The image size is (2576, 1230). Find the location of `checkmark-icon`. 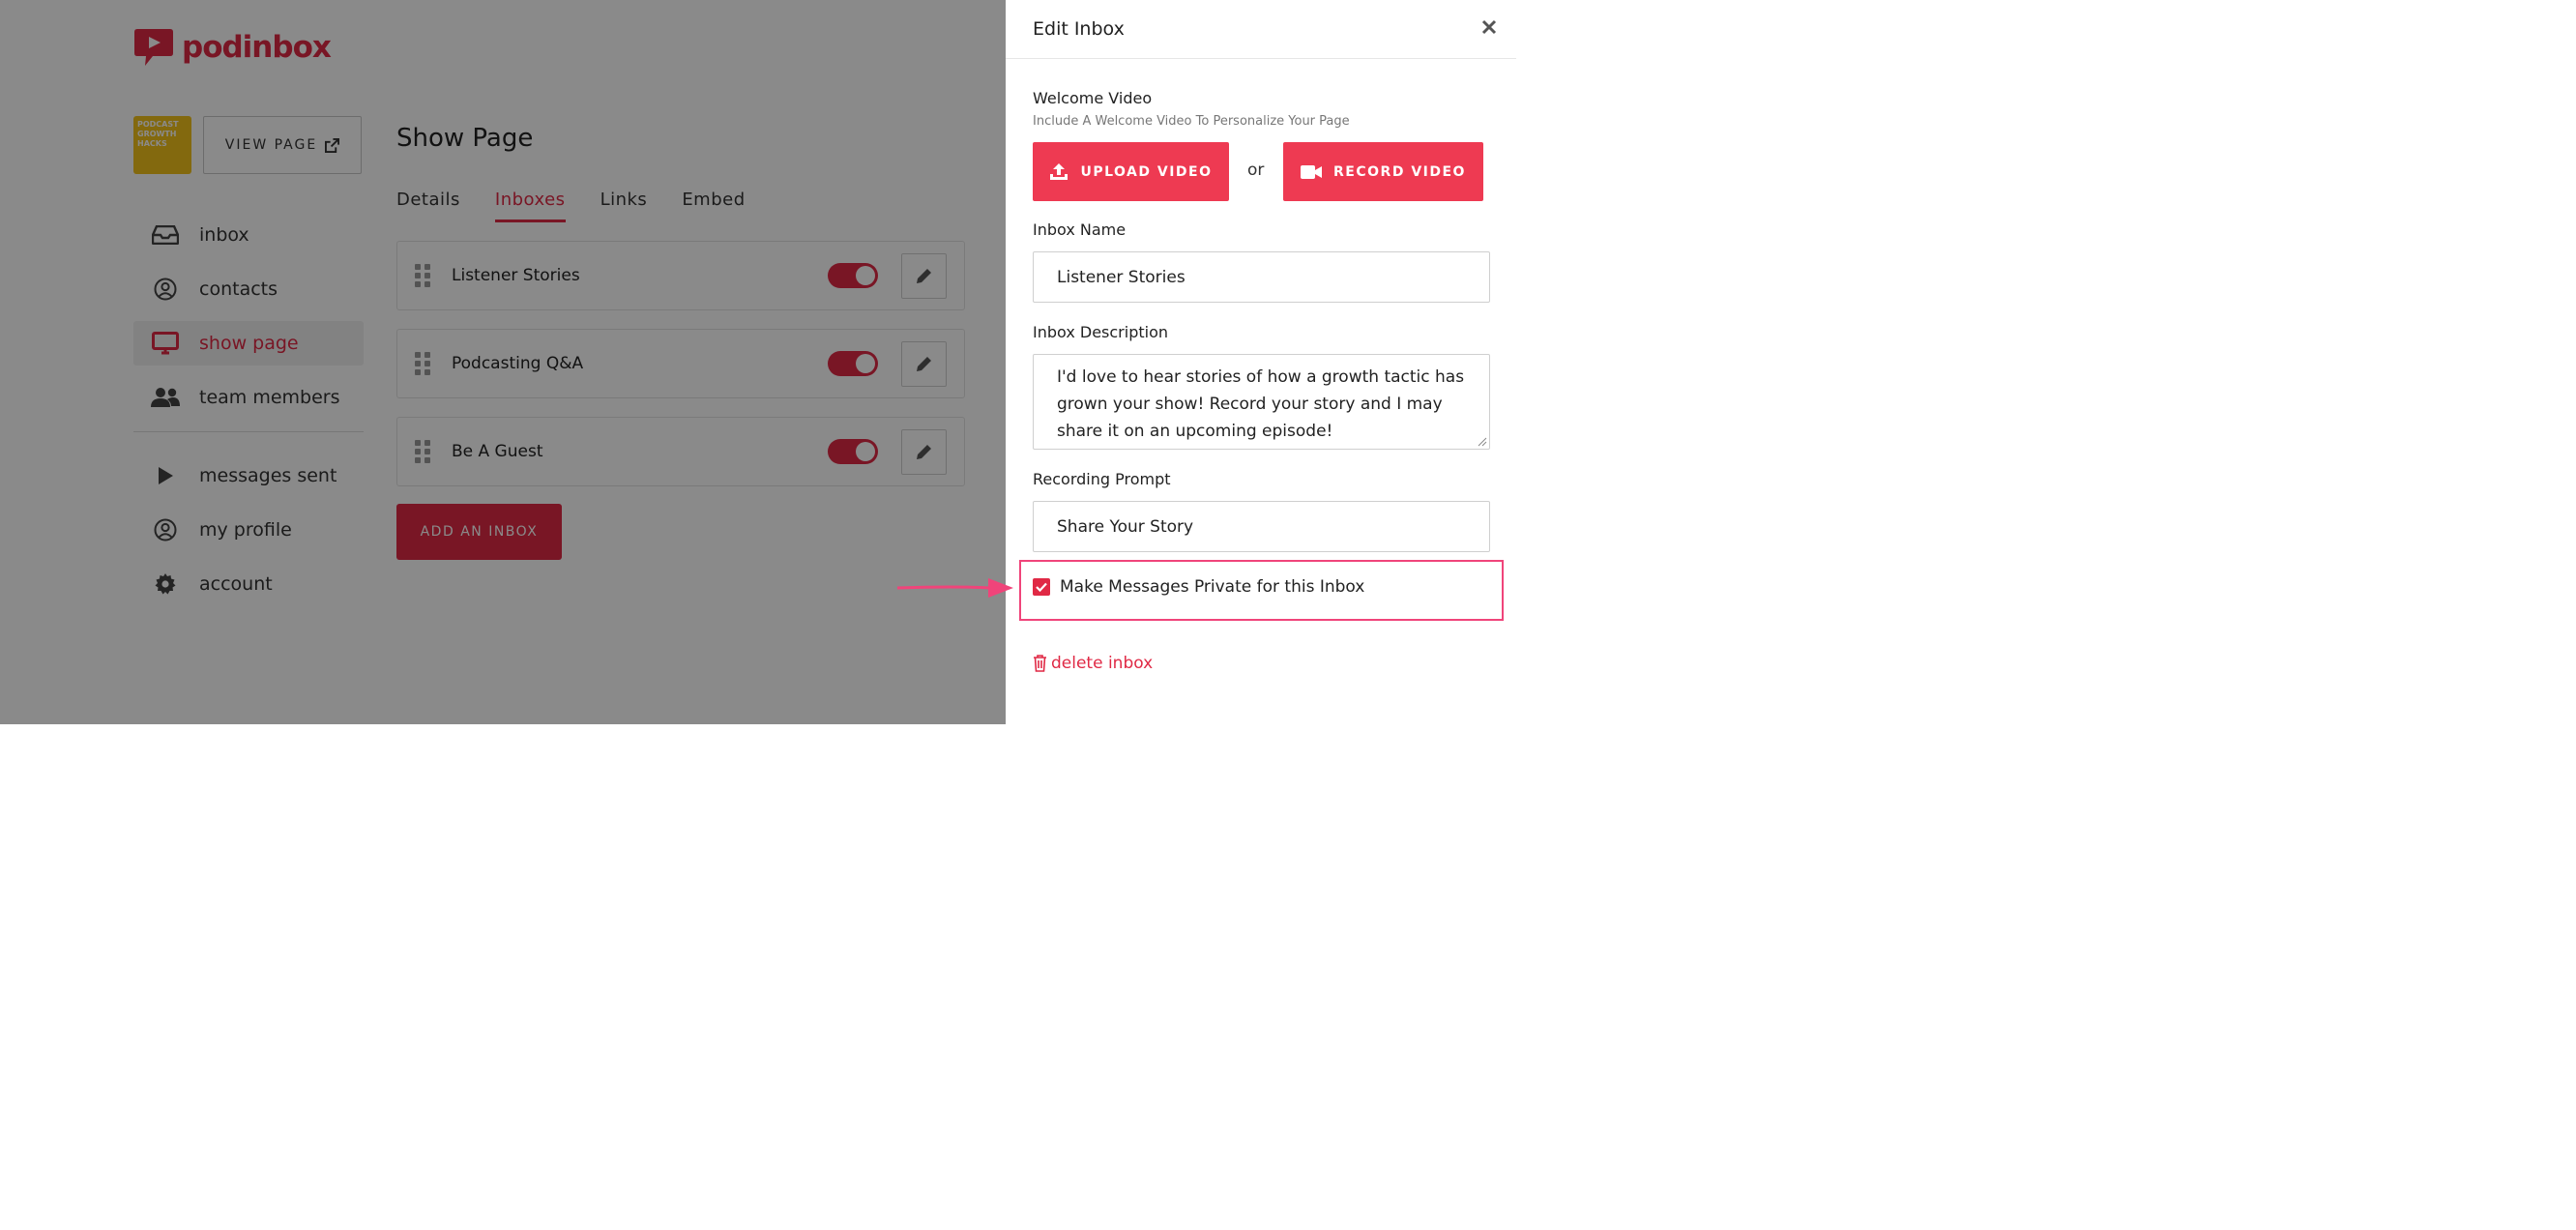

checkmark-icon is located at coordinates (1041, 587).